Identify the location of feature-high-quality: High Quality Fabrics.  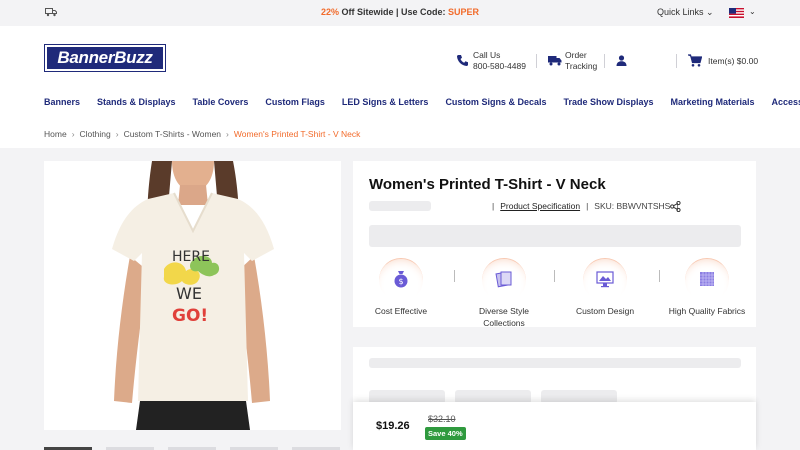
(707, 287).